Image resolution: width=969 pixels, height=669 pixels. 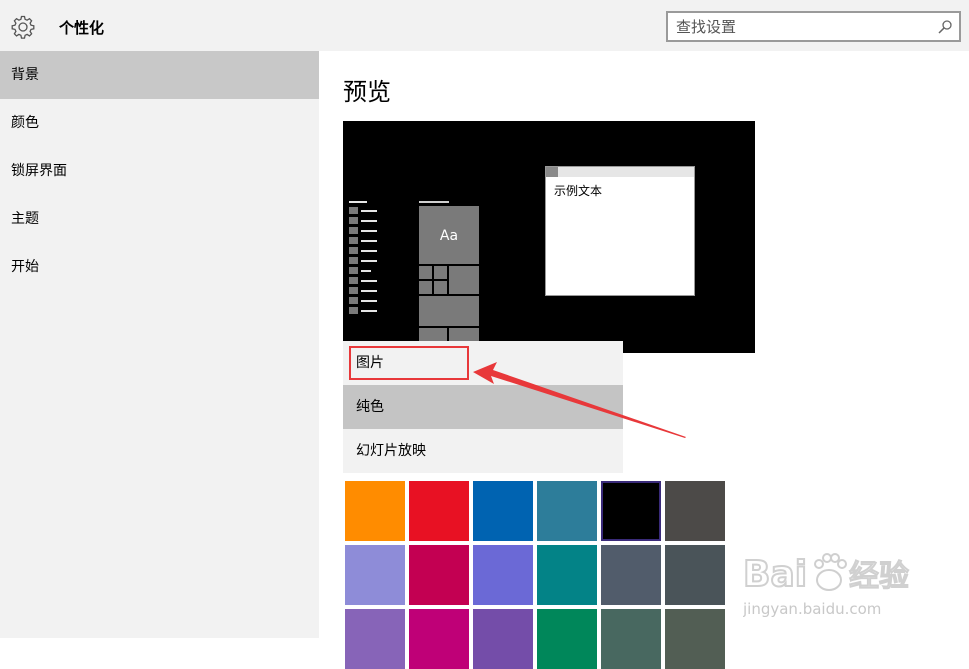 What do you see at coordinates (578, 191) in the screenshot?
I see `preview-sample-text: 示例文本` at bounding box center [578, 191].